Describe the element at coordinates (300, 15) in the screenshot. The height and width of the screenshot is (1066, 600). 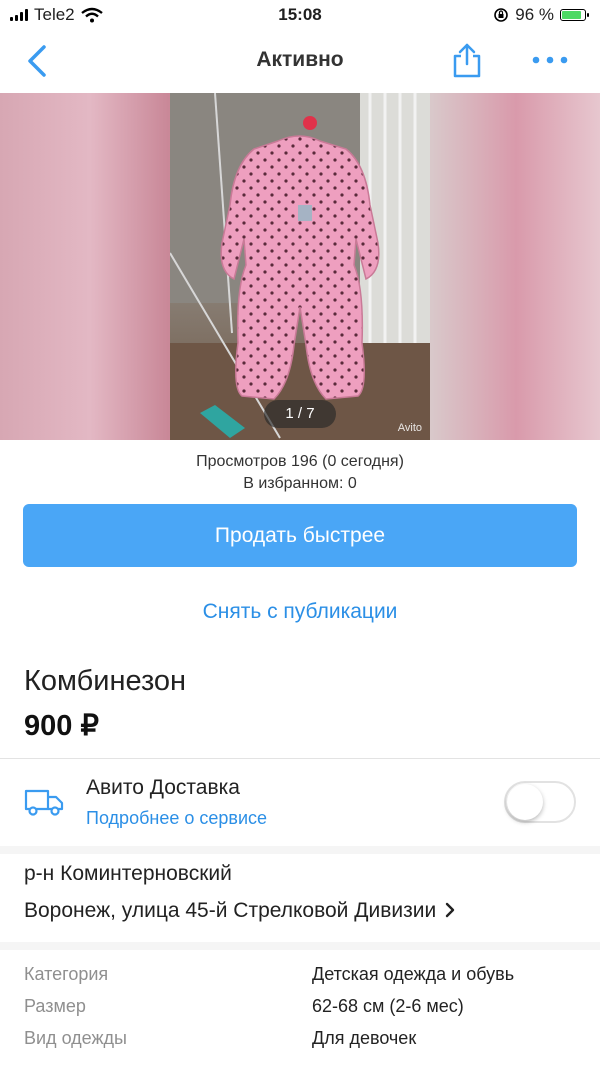
I see `status-bar: Tele2 15:08 96 %` at that location.